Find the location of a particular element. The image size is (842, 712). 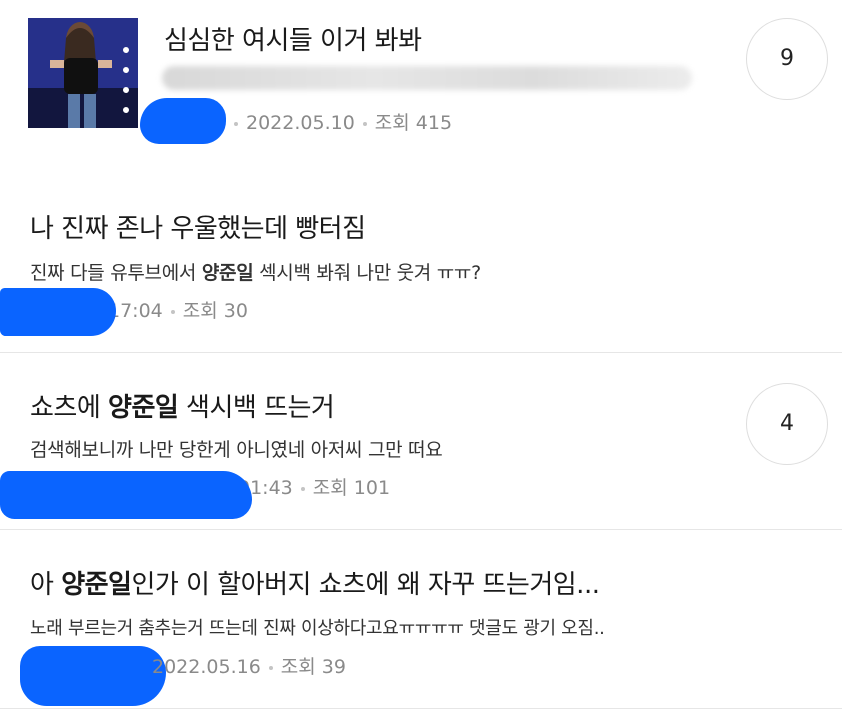

post-snippet: 진짜 다들 유투브에서 양준일 섹시백 봐줘 나만 웃겨 ㅠㅠ? is located at coordinates (255, 271).